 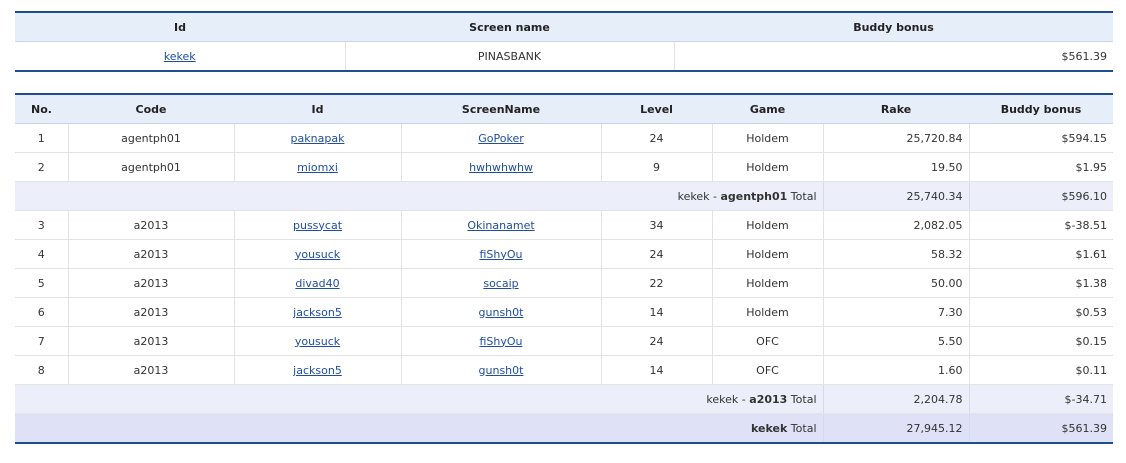 I want to click on header-screen-name: ScreenName, so click(x=501, y=109).